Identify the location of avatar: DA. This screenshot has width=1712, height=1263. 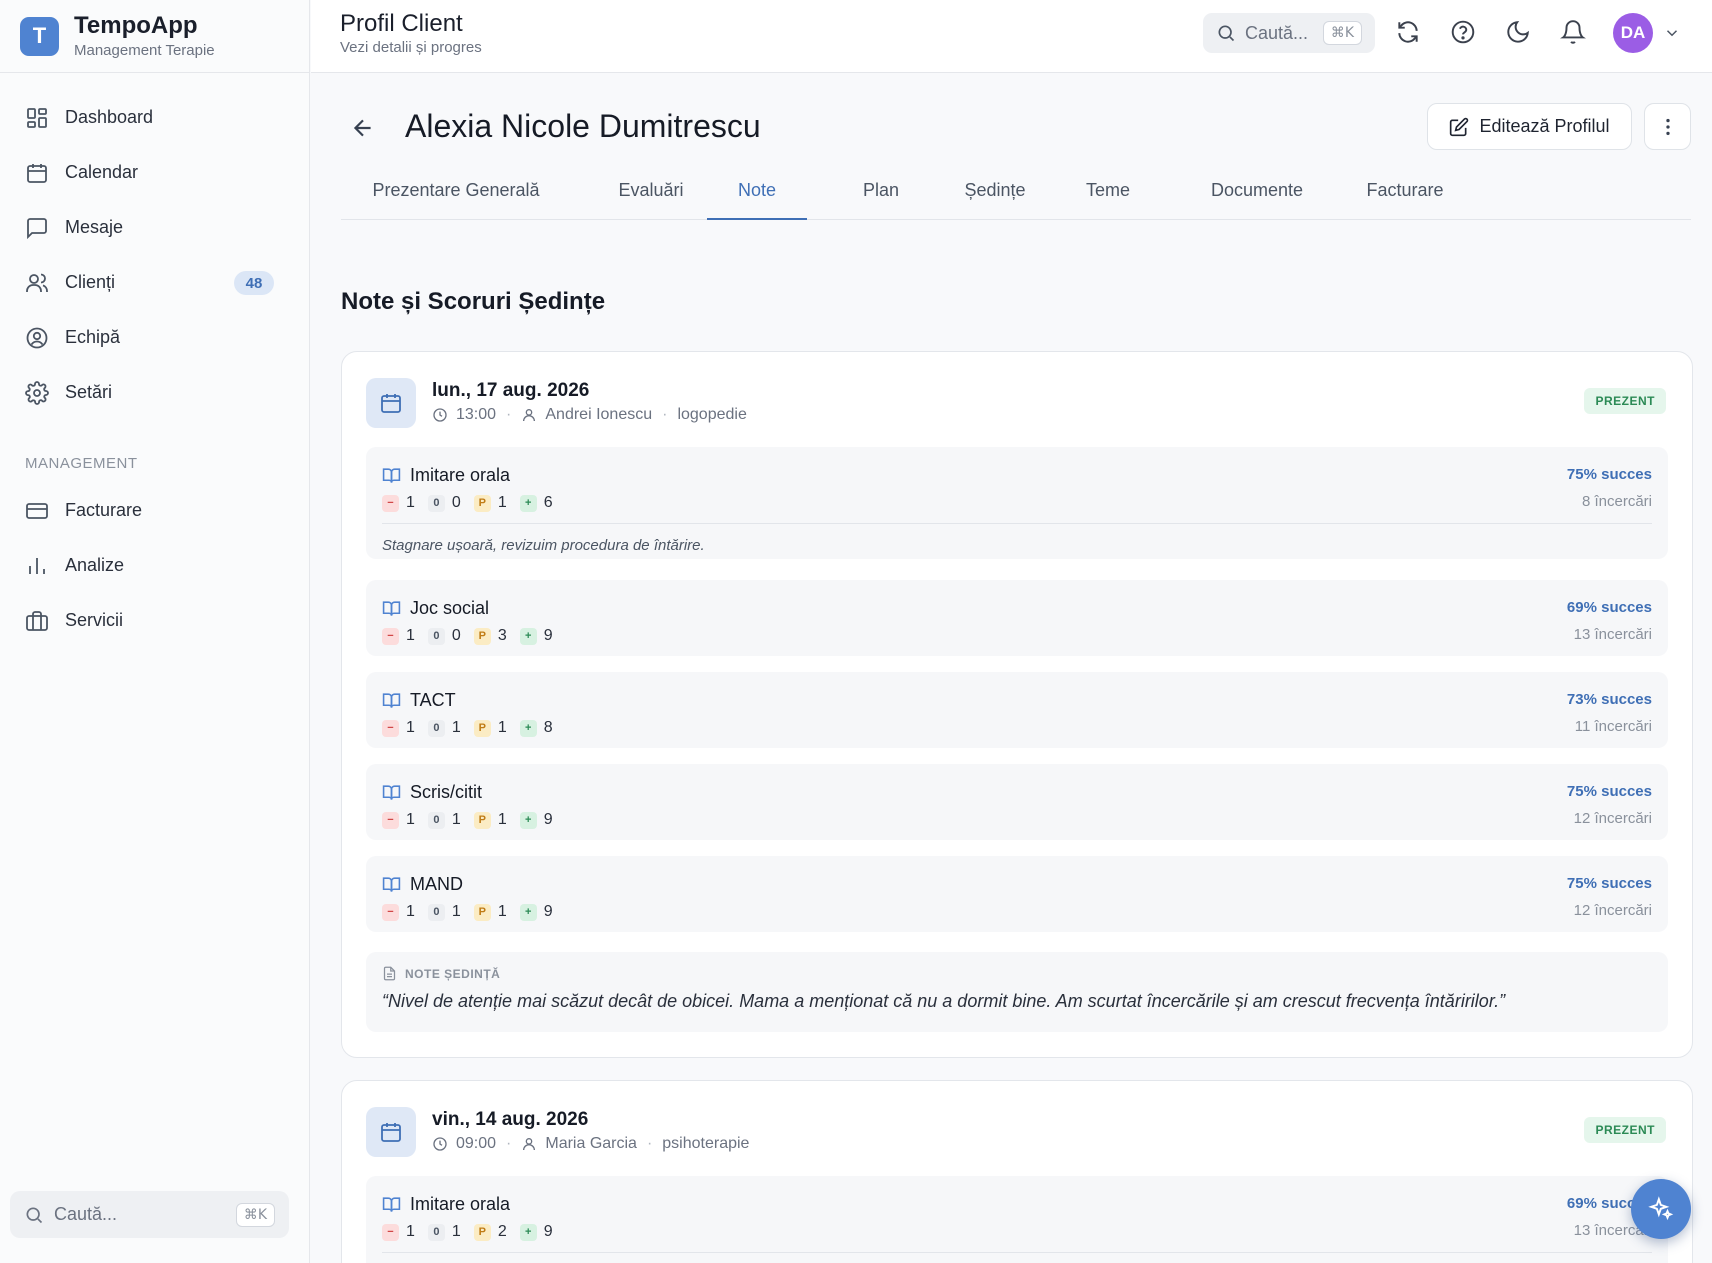
(1633, 33).